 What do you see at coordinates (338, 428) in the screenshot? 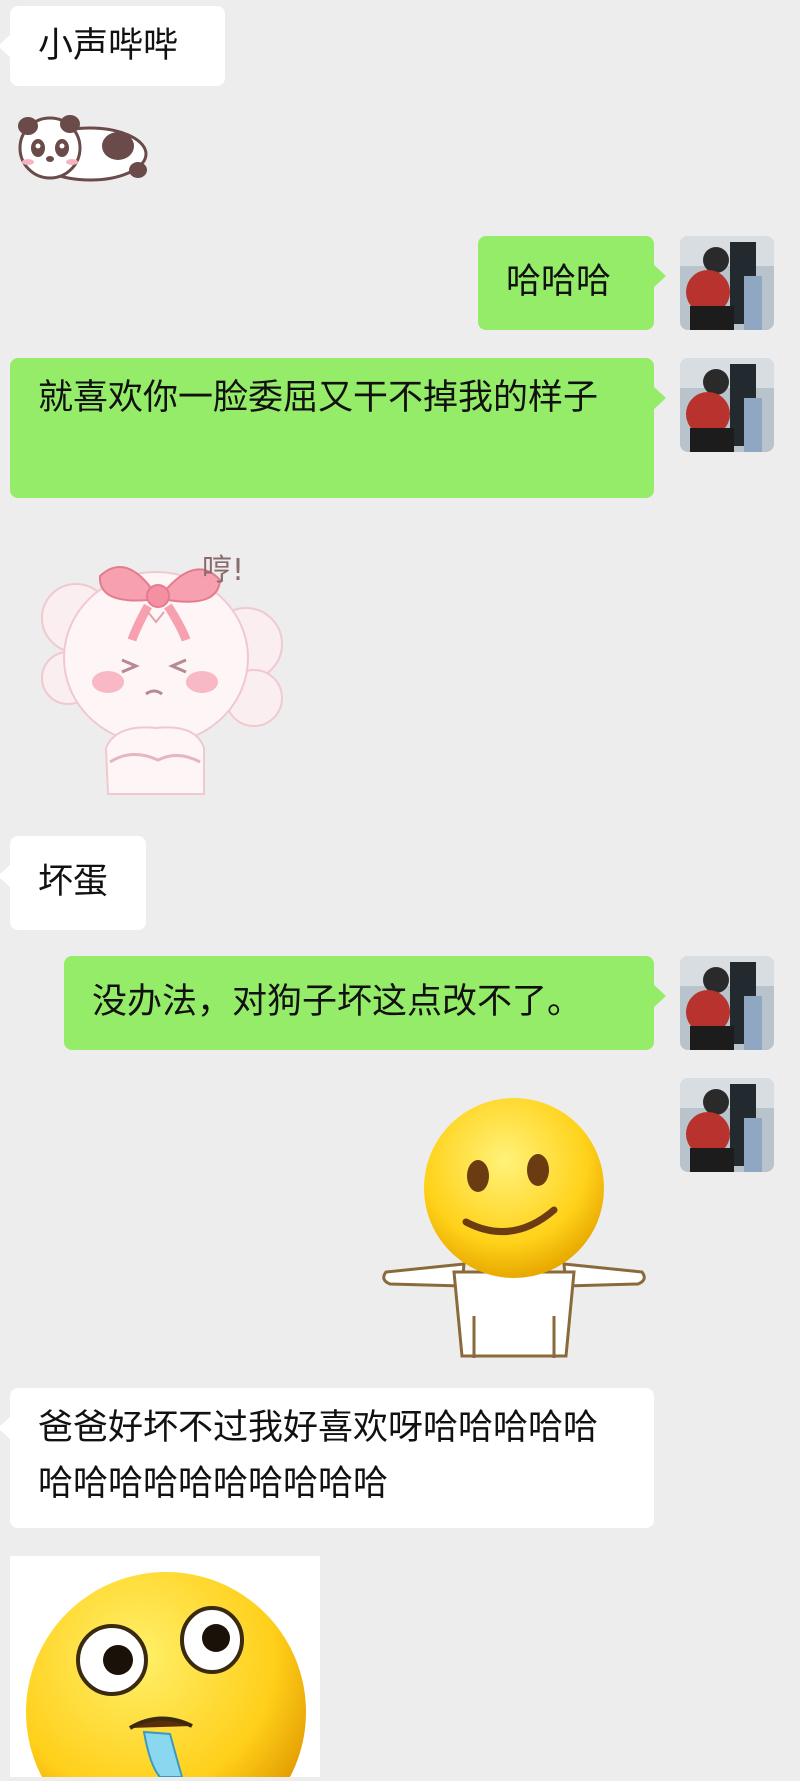
I see `outgoing-message-bubble: 就喜欢你一脸委屈又干不掉我的样子` at bounding box center [338, 428].